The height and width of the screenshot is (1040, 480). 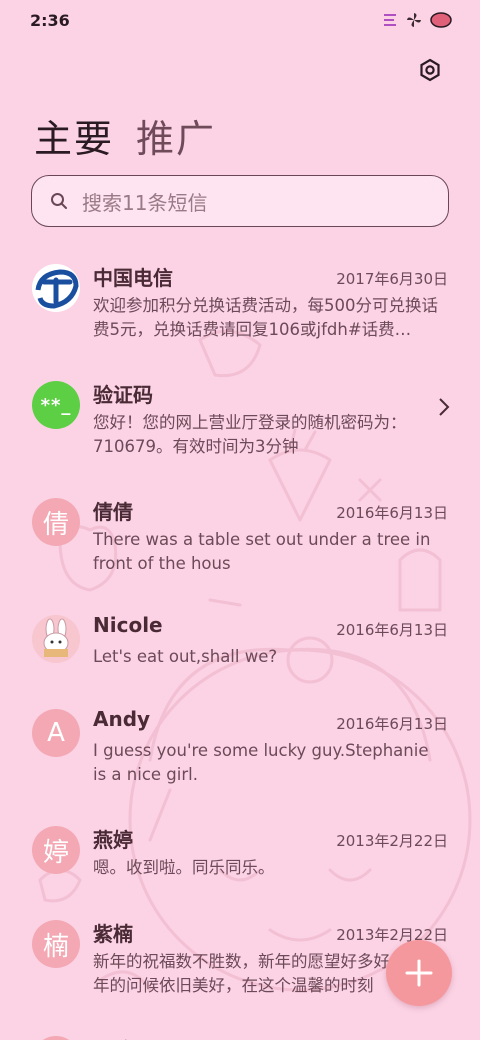 I want to click on status-icons, so click(x=417, y=20).